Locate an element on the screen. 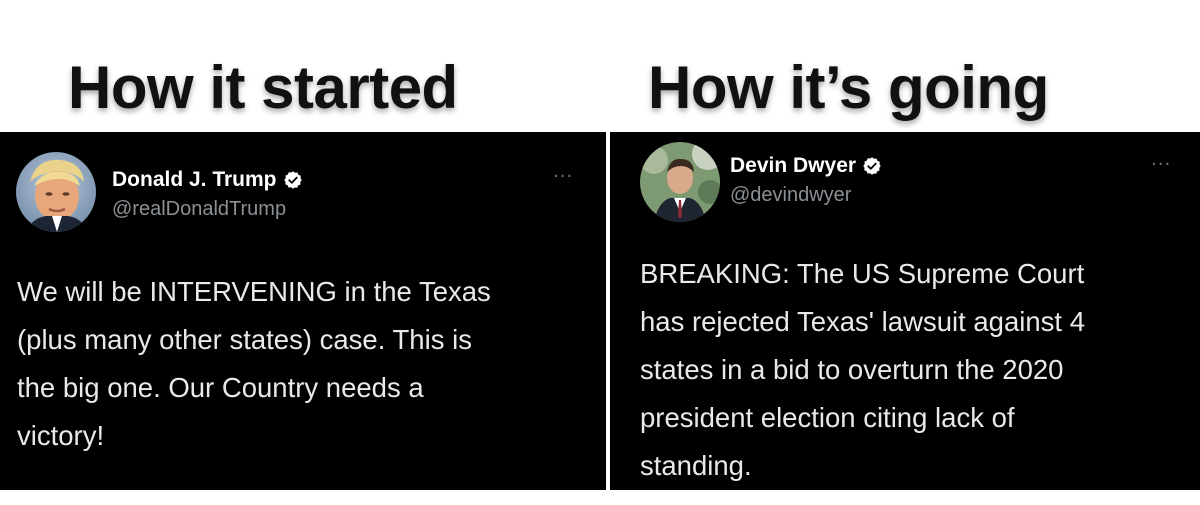 The image size is (1200, 505). author-name-row: Donald J. Trump is located at coordinates (207, 180).